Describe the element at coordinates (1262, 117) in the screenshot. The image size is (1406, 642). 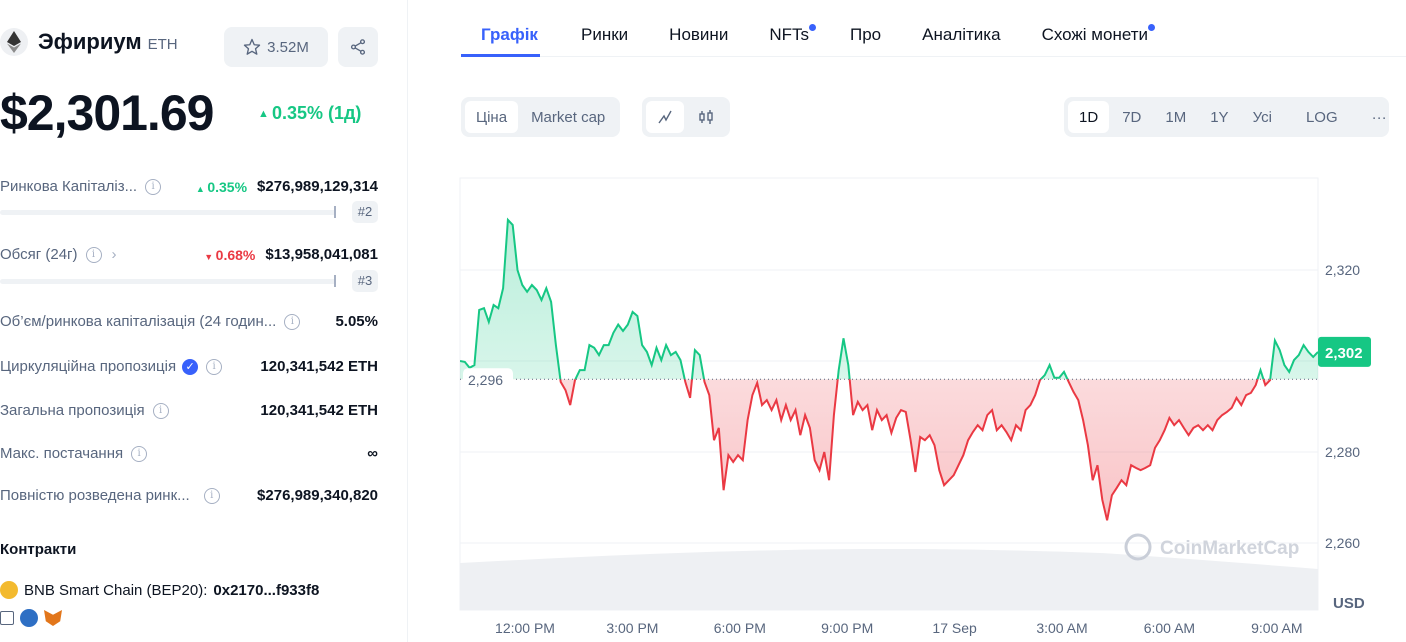
I see `range-усі: Усі` at that location.